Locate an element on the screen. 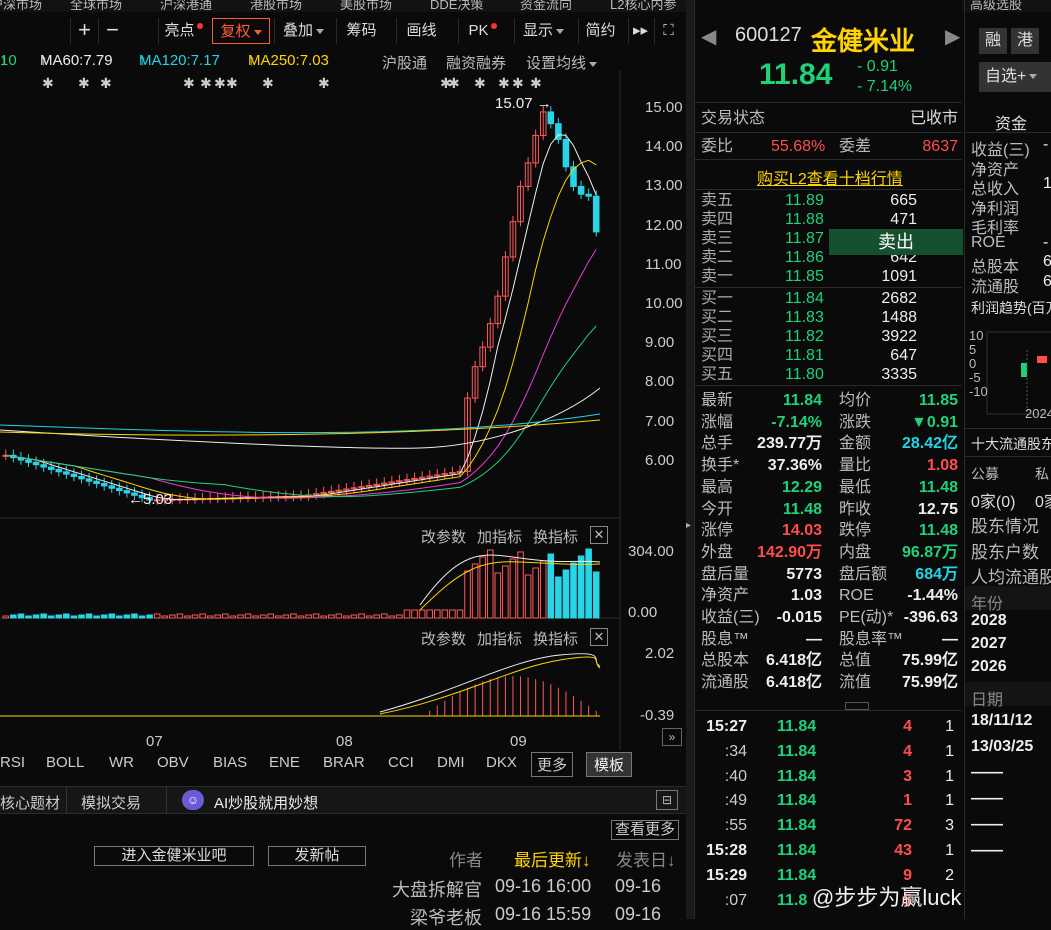  menu-item: 美股市场 is located at coordinates (366, 6).